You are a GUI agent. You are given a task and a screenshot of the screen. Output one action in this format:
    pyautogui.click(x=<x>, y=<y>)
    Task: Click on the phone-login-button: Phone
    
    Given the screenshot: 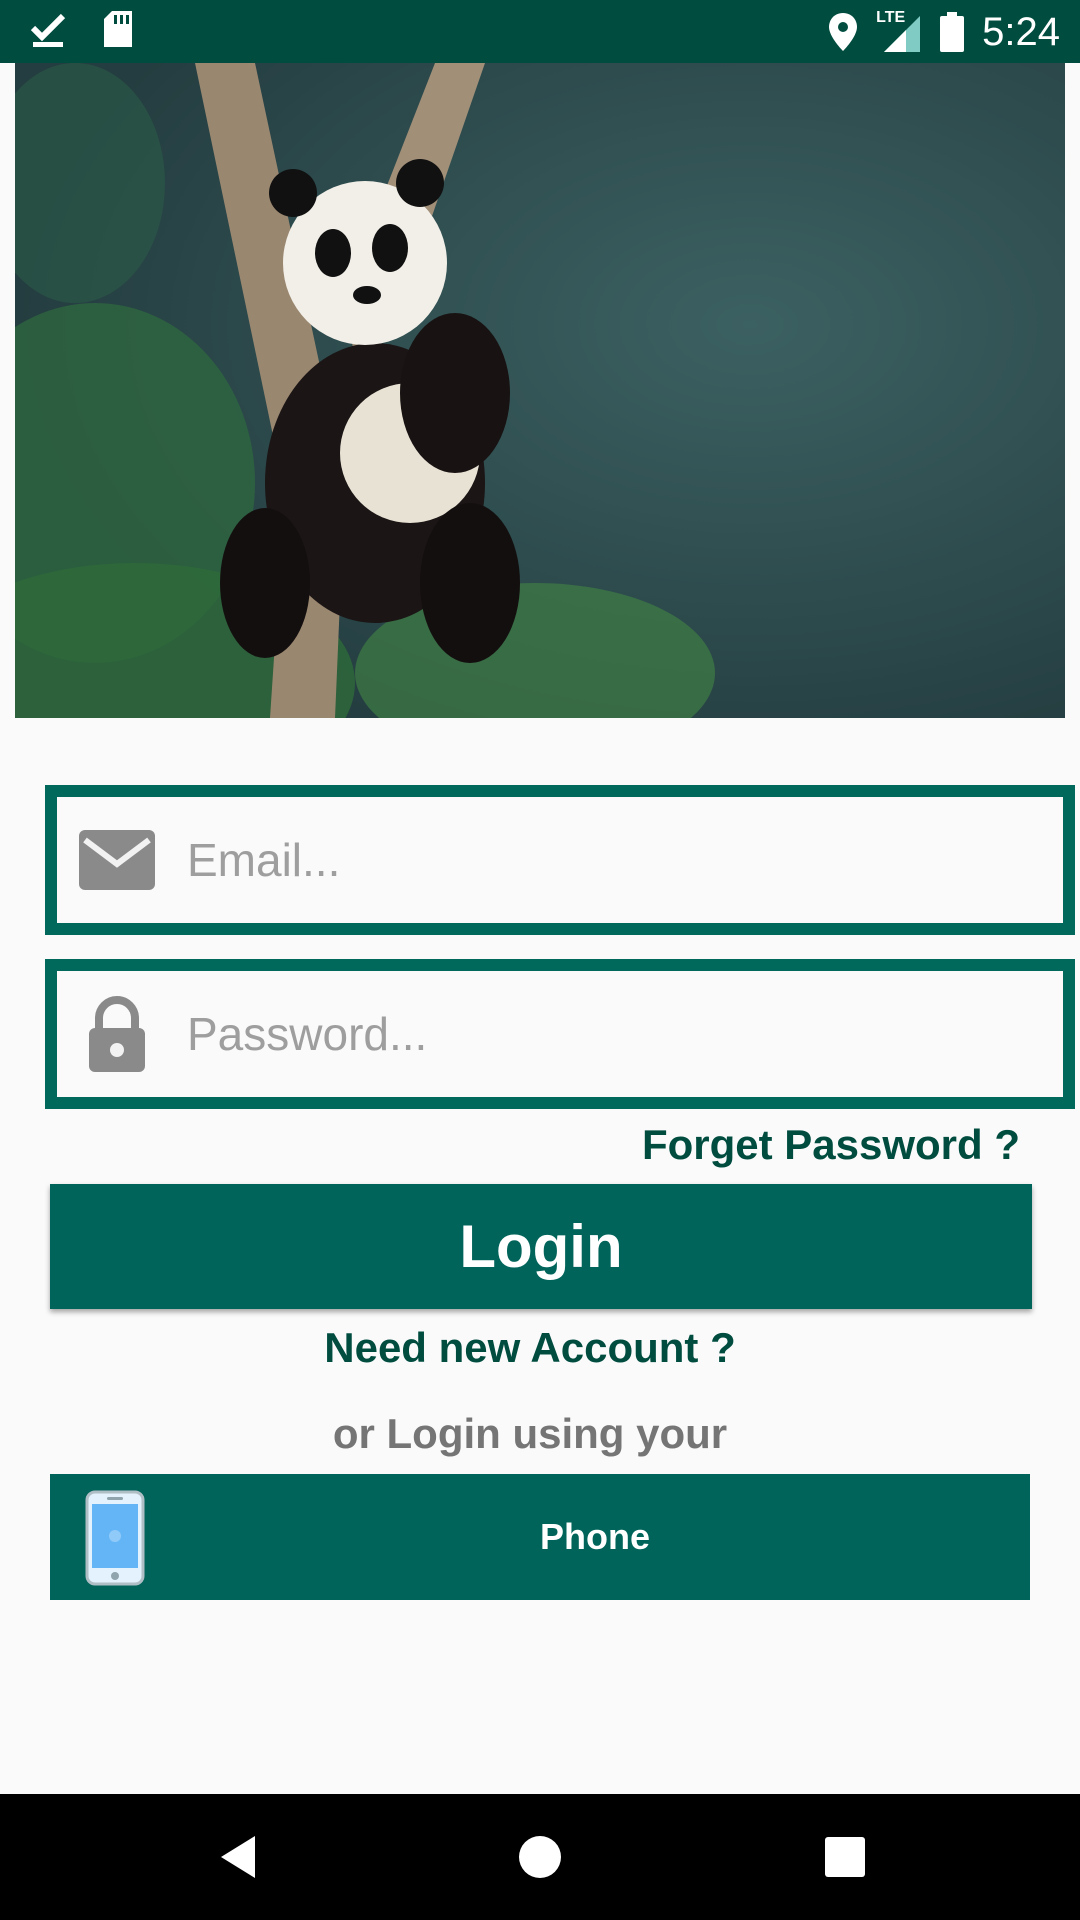 What is the action you would take?
    pyautogui.click(x=540, y=1537)
    